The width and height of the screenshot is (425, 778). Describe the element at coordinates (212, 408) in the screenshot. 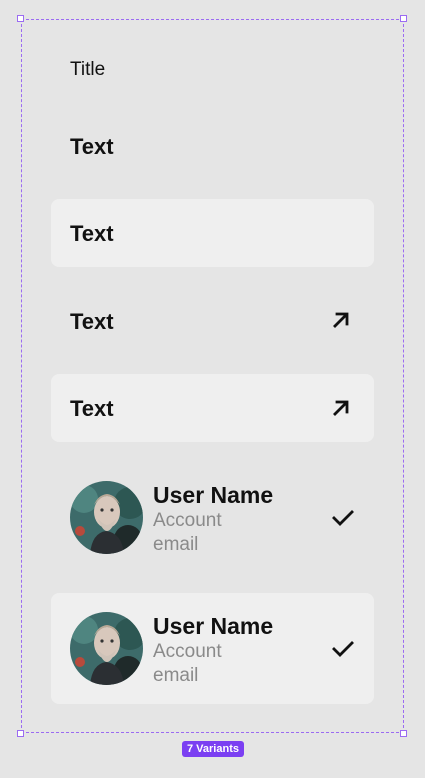

I see `list-item-variant-filled-arrow: Text` at that location.